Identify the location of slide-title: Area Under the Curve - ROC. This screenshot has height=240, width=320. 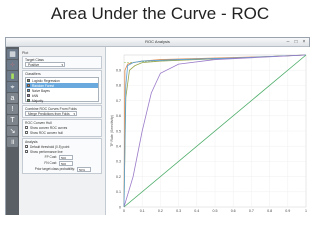
(160, 13).